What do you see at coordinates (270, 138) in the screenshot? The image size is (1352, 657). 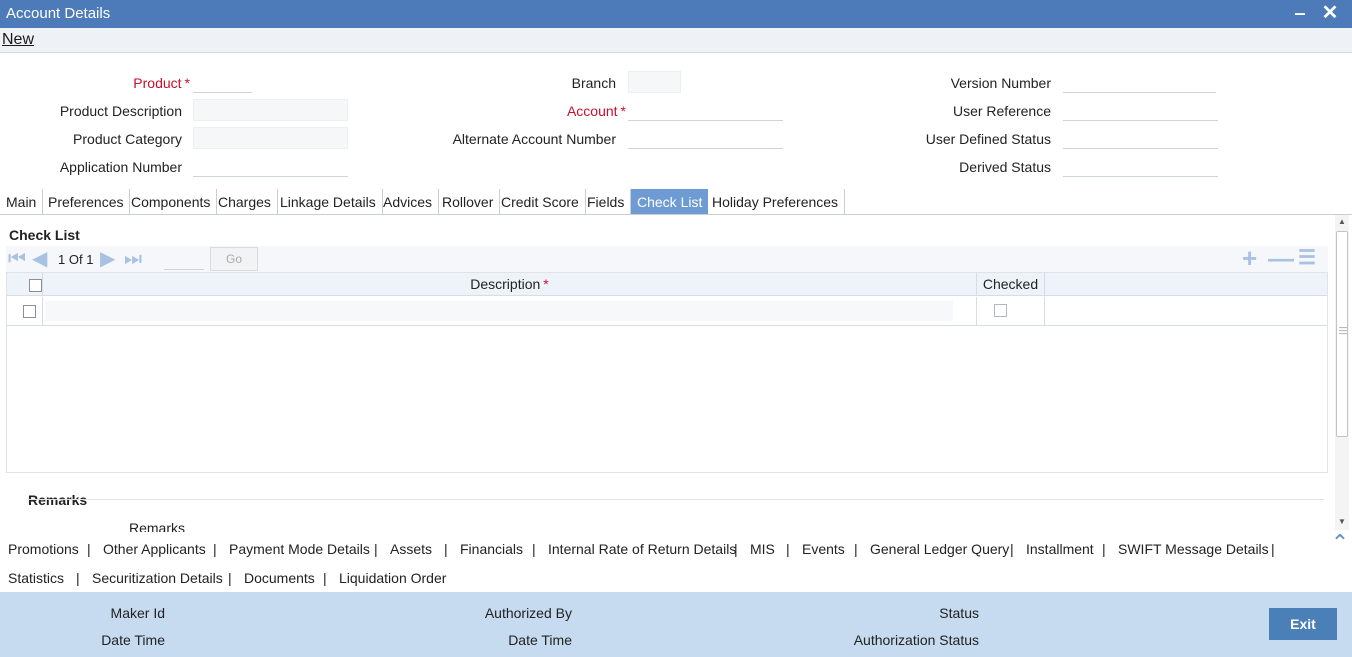 I see `product-category-input` at bounding box center [270, 138].